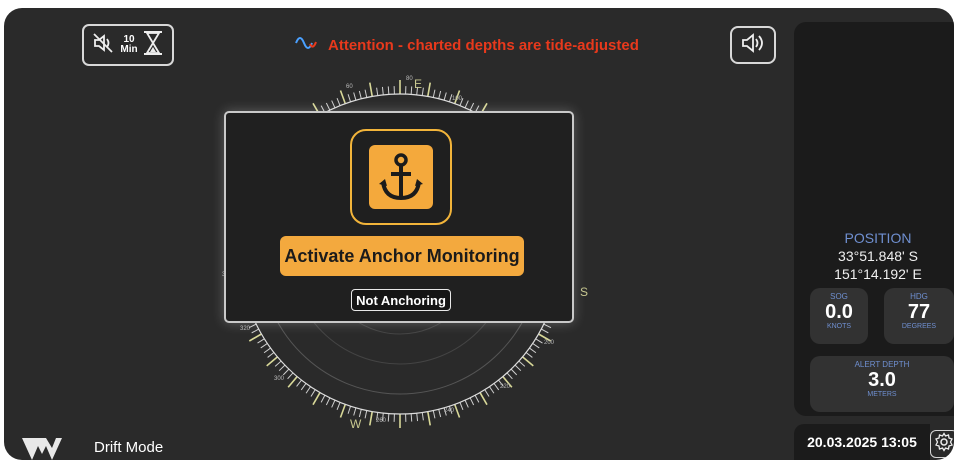 The width and height of the screenshot is (958, 460). I want to click on alert-depth-card: ALERT DEPTH 3.0 METERS, so click(882, 384).